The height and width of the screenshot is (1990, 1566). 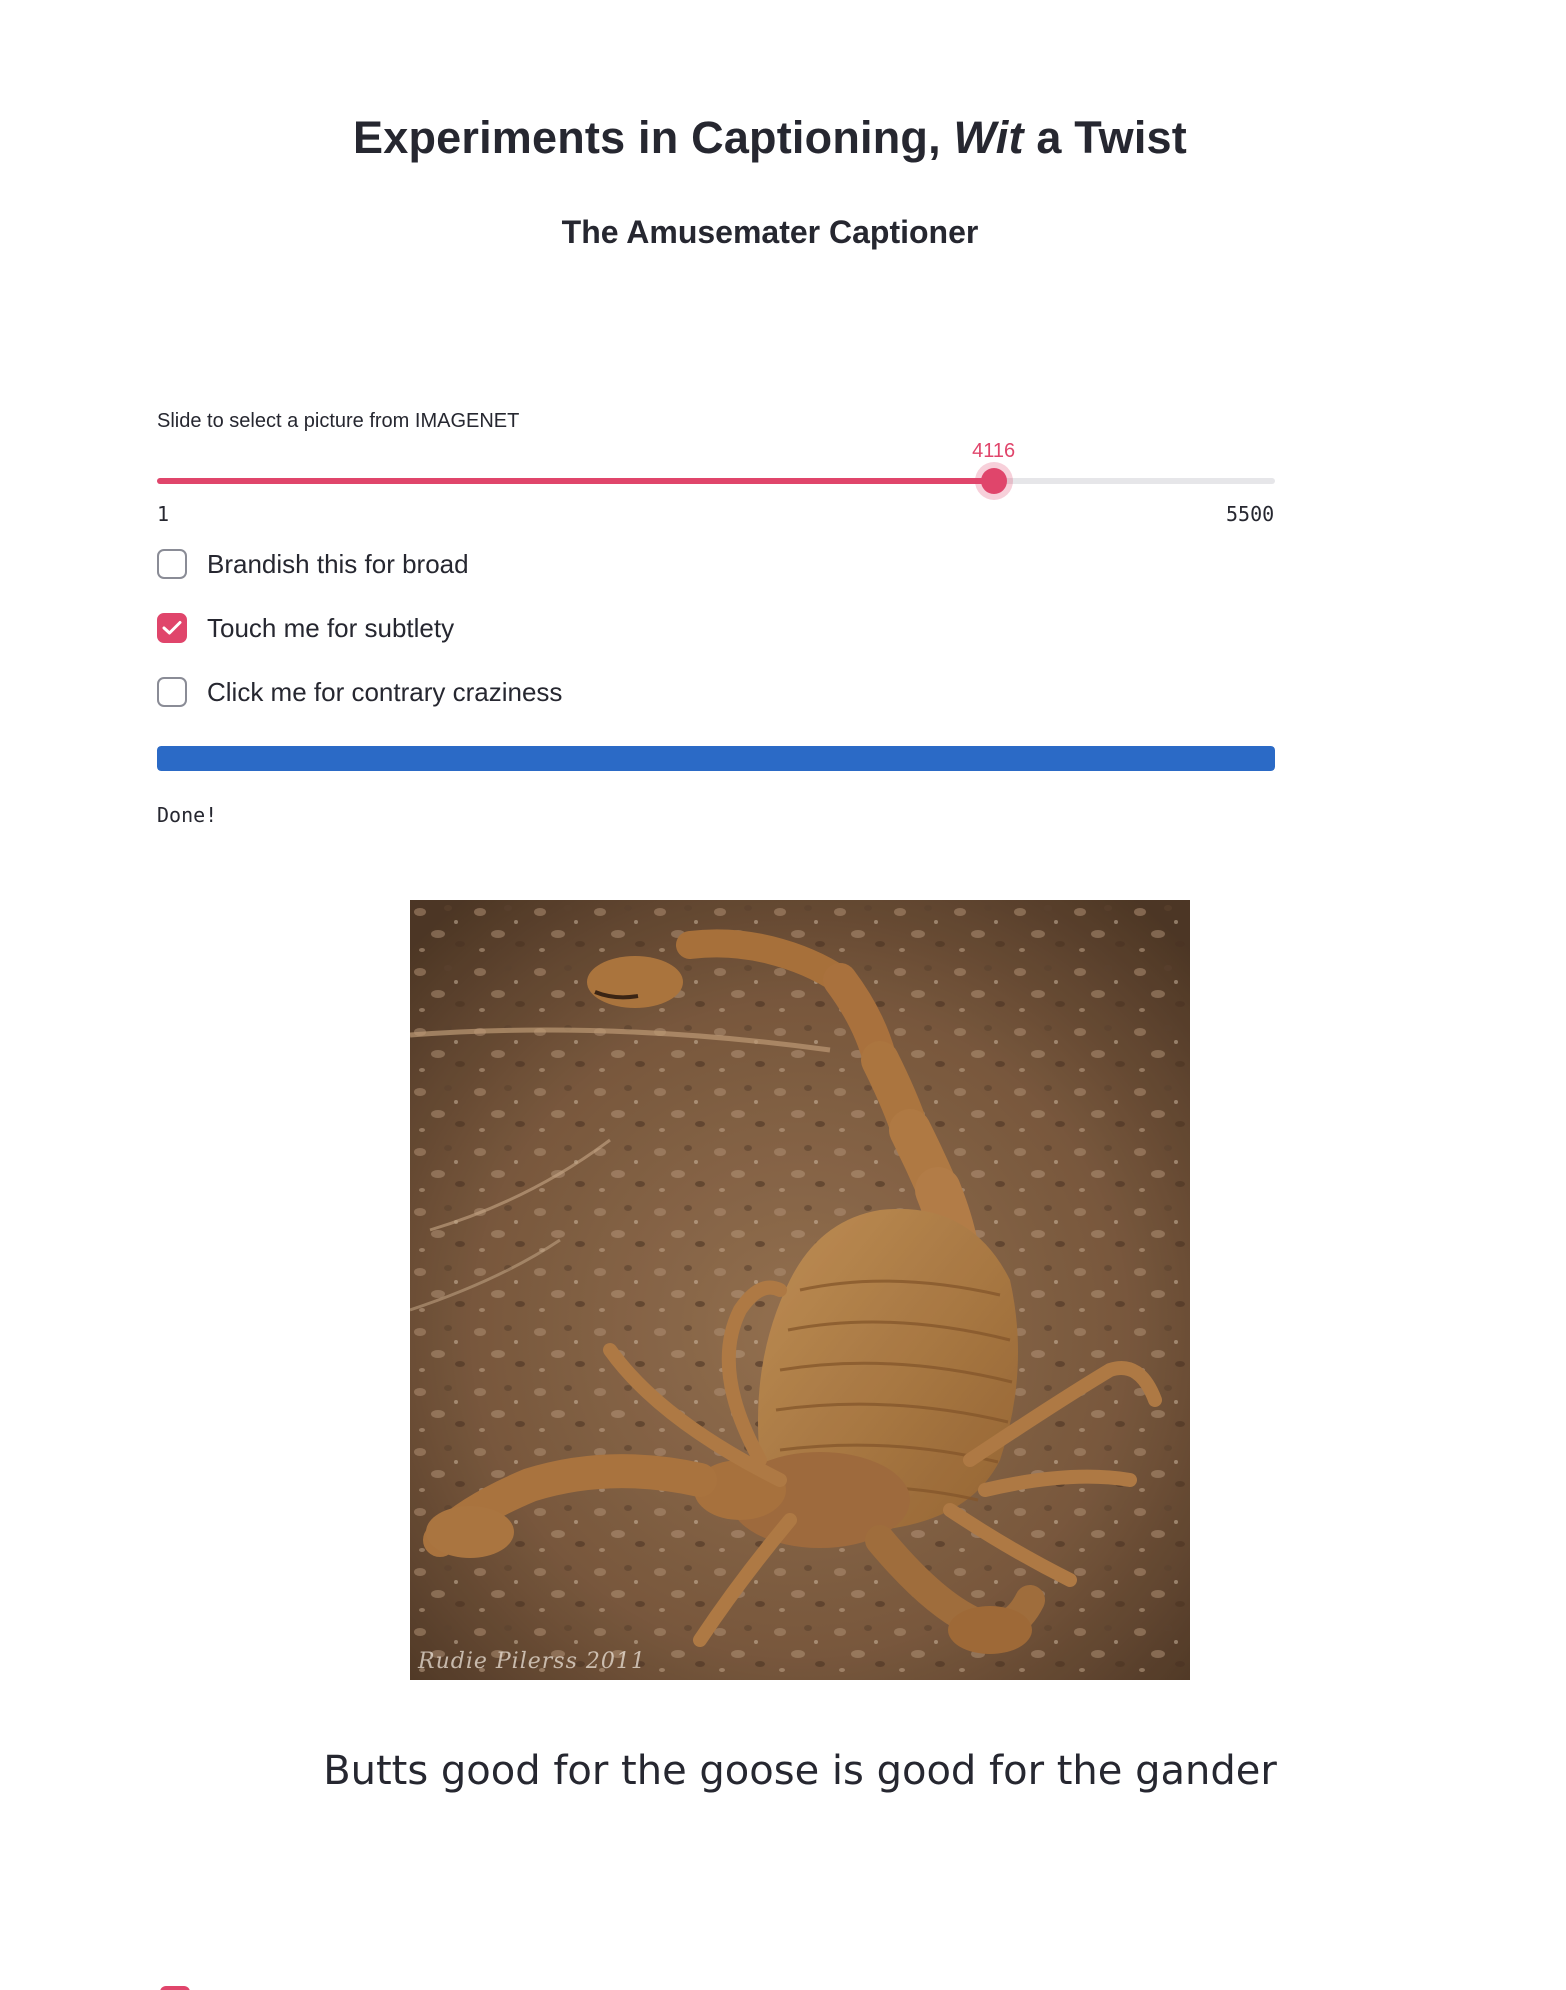 I want to click on slider-value-label: 4116, so click(x=994, y=451).